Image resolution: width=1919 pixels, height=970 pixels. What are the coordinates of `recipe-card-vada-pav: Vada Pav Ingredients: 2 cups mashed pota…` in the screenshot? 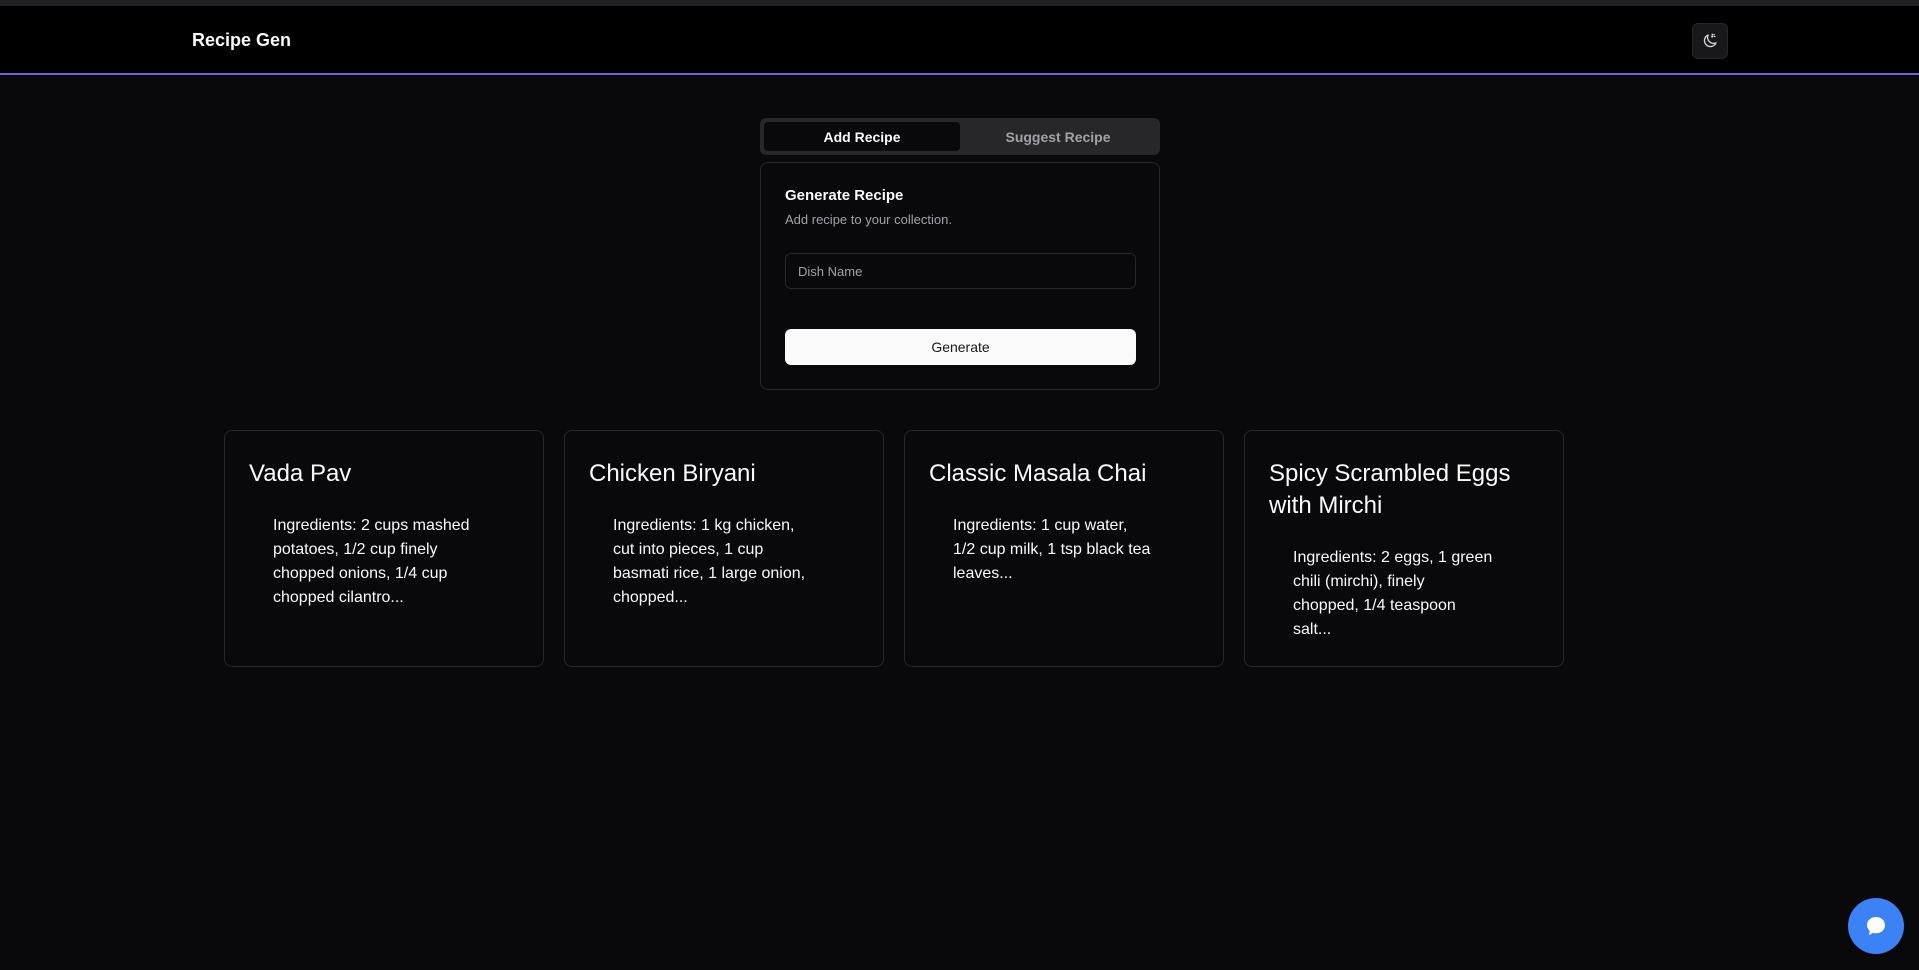 It's located at (384, 548).